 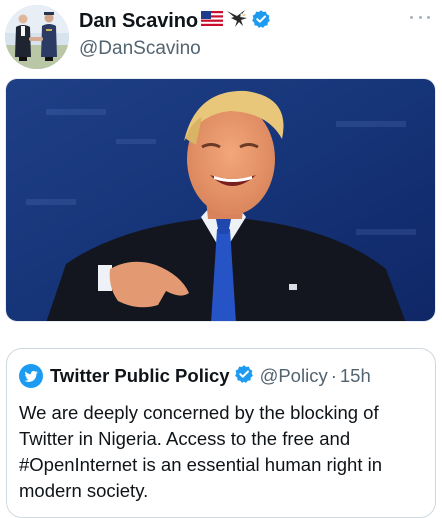 I want to click on more-options-icon, so click(x=420, y=17).